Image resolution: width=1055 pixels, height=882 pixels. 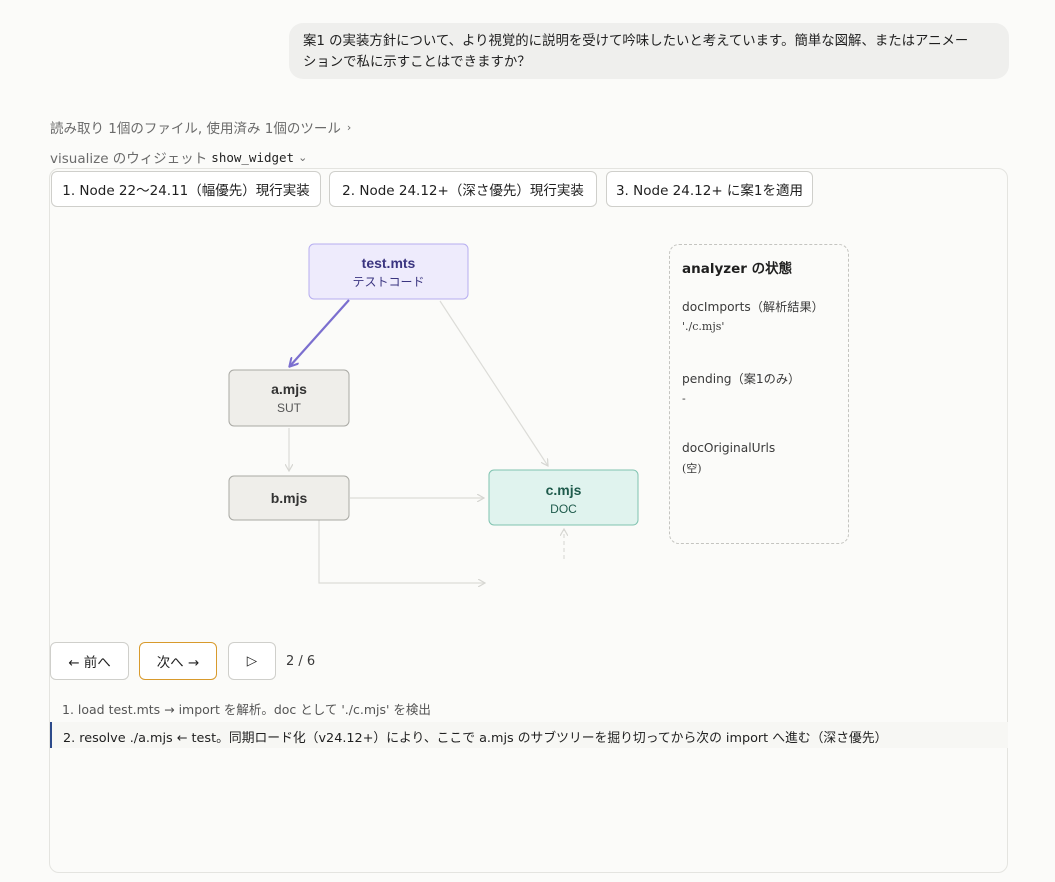 I want to click on node-test-title: test.mts, so click(x=389, y=263).